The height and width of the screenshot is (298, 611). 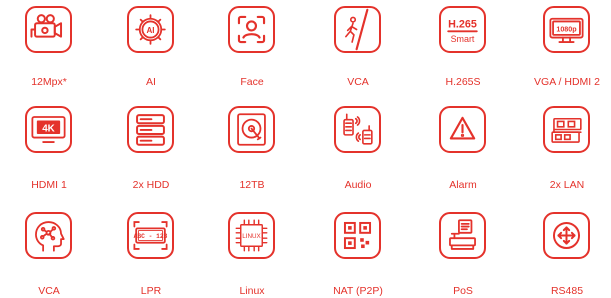 What do you see at coordinates (358, 291) in the screenshot?
I see `feature-label: NAT (P2P)` at bounding box center [358, 291].